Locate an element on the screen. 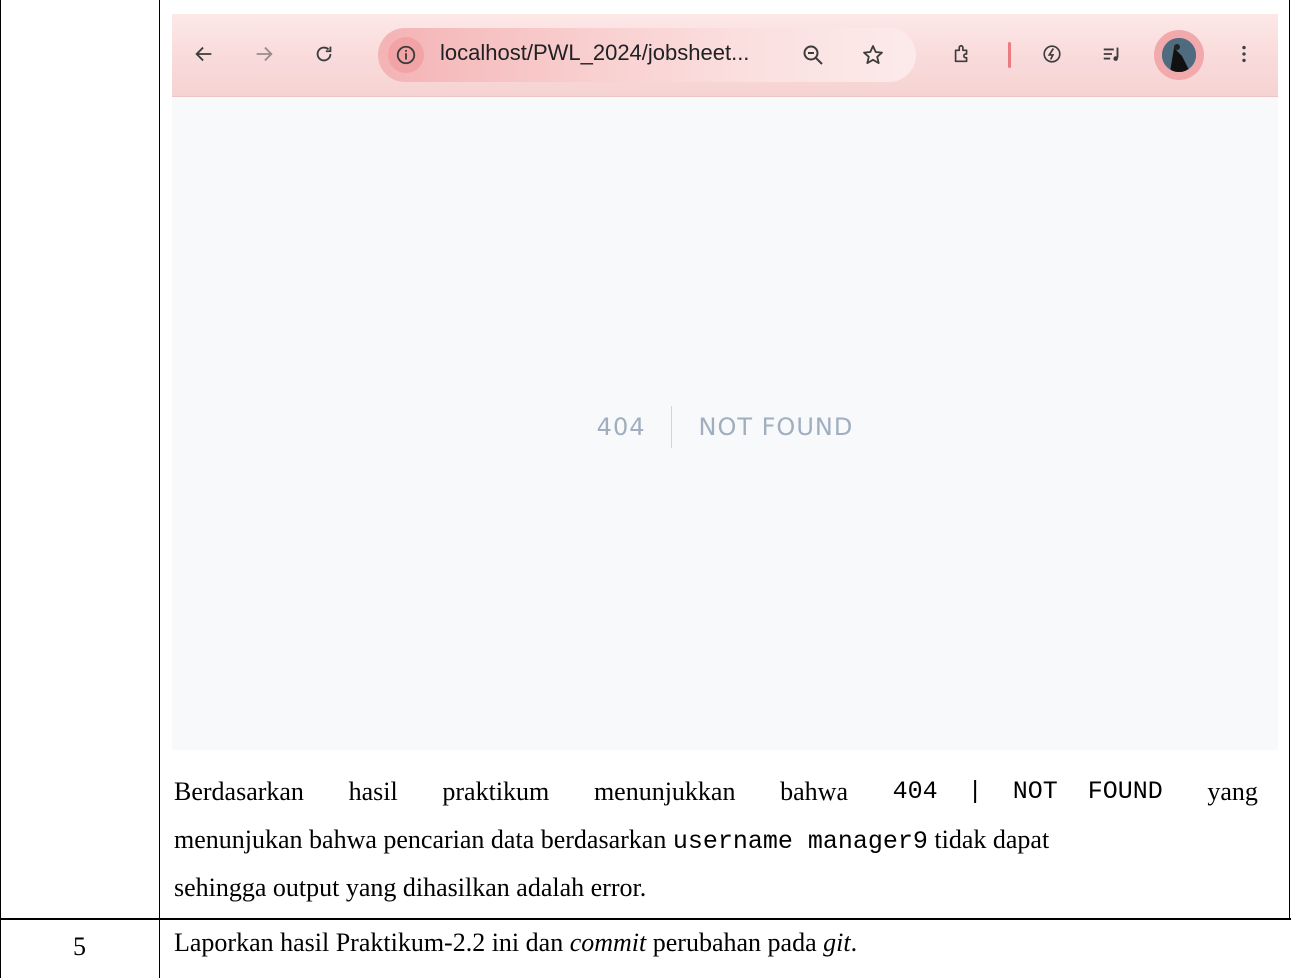 The image size is (1291, 978). reload-button is located at coordinates (324, 54).